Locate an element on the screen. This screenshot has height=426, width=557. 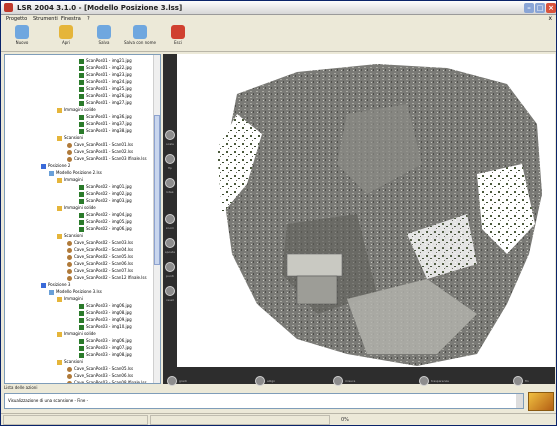
menu-finestra: Finestra is located at coordinates (71, 19).